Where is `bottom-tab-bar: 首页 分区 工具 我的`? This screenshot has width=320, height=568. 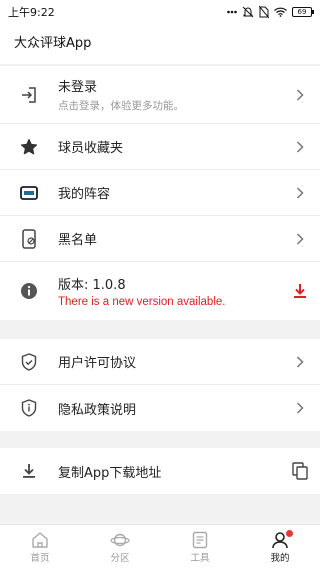 bottom-tab-bar: 首页 分区 工具 我的 is located at coordinates (160, 546).